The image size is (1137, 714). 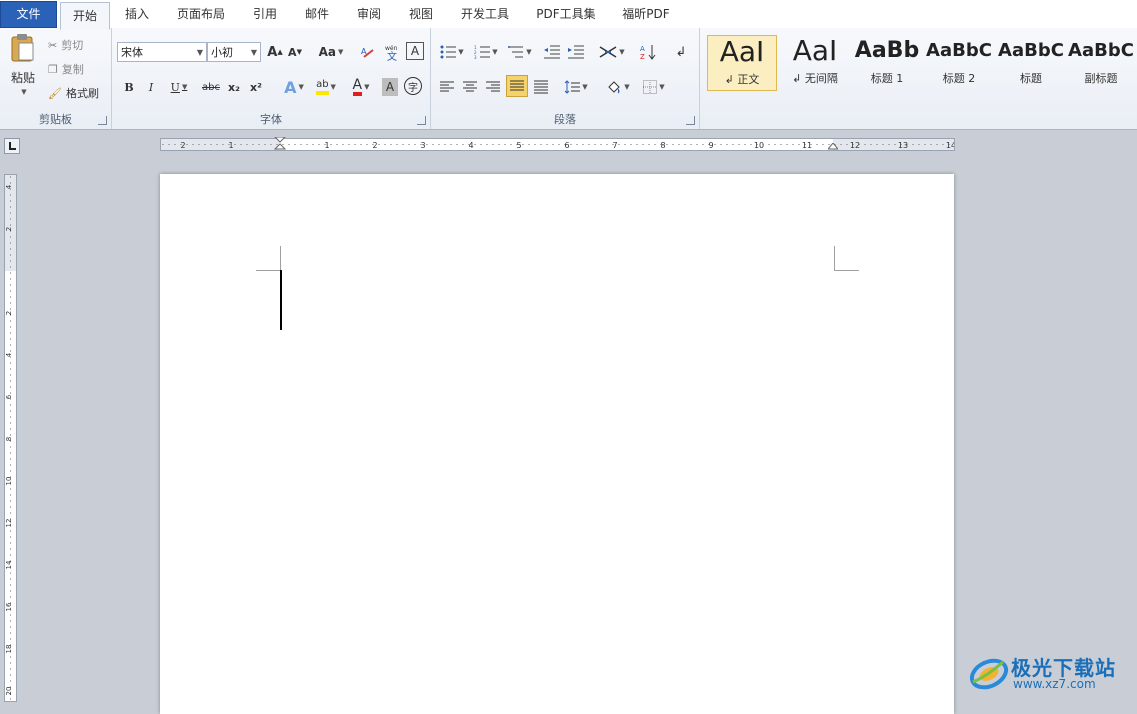 I want to click on shrink-font-button: A ▼, so click(x=295, y=52).